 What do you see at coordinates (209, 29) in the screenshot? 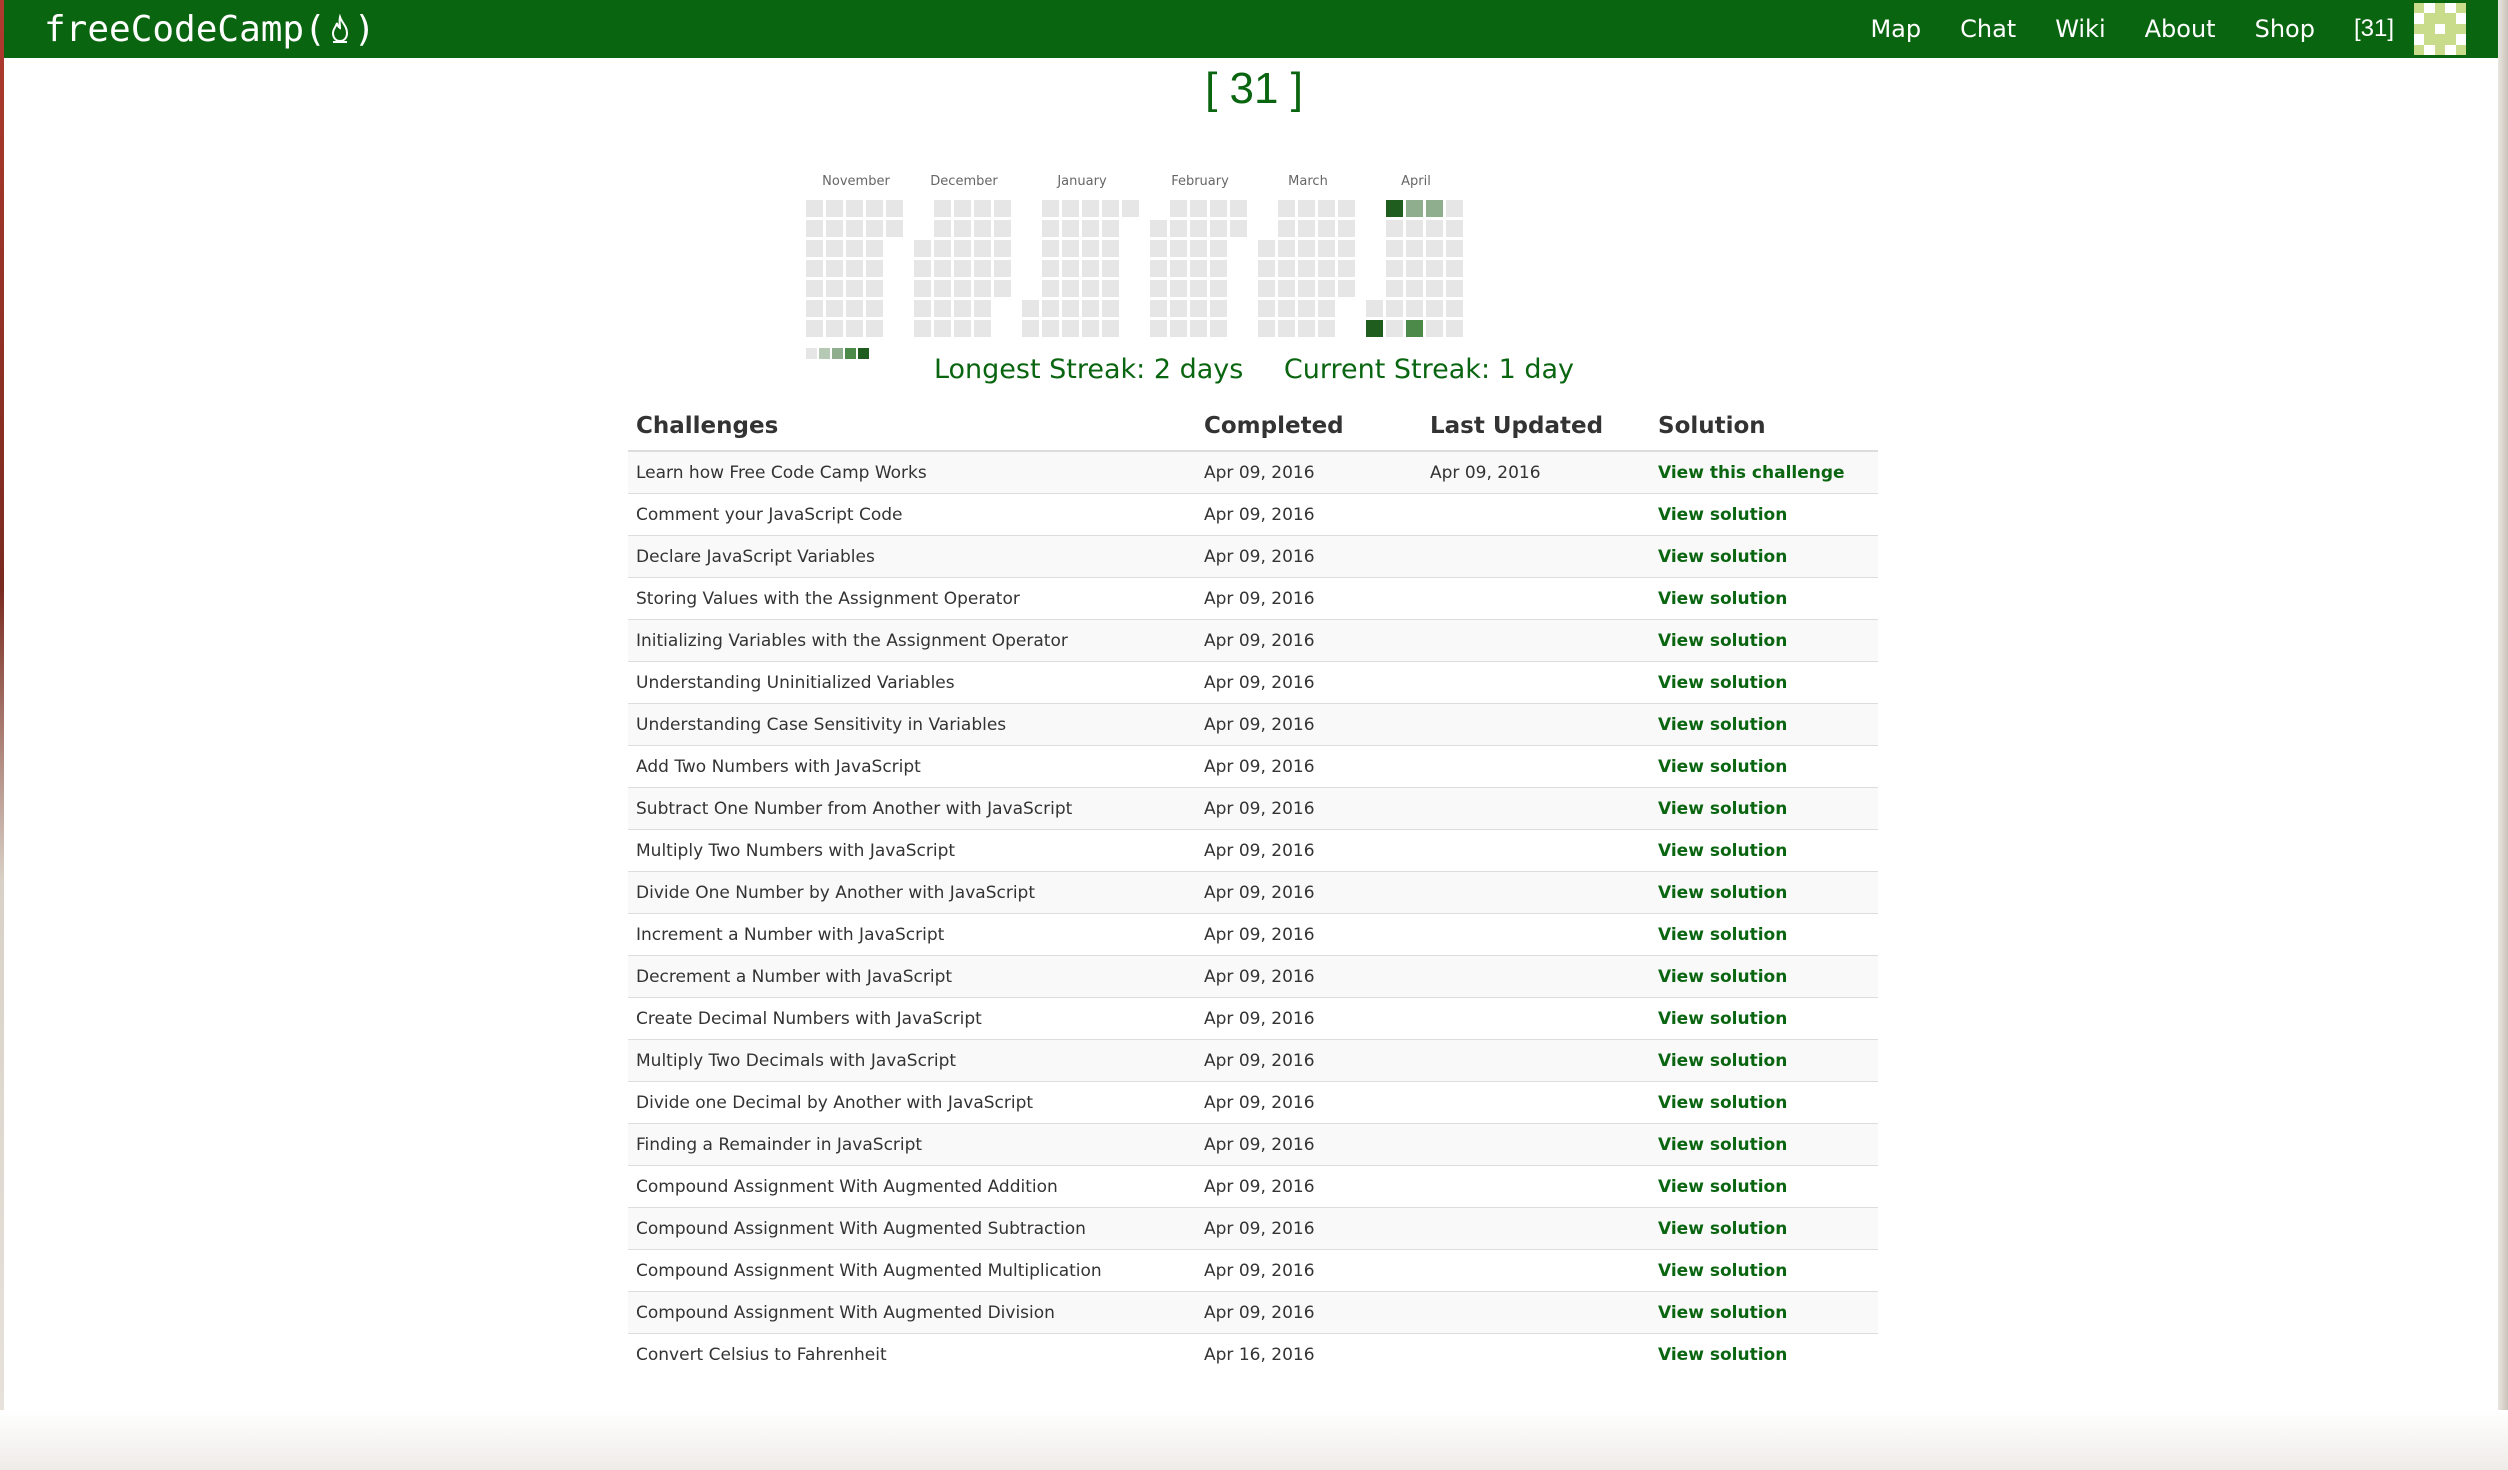
I see `brand-logo: freeCodeCamp( )` at bounding box center [209, 29].